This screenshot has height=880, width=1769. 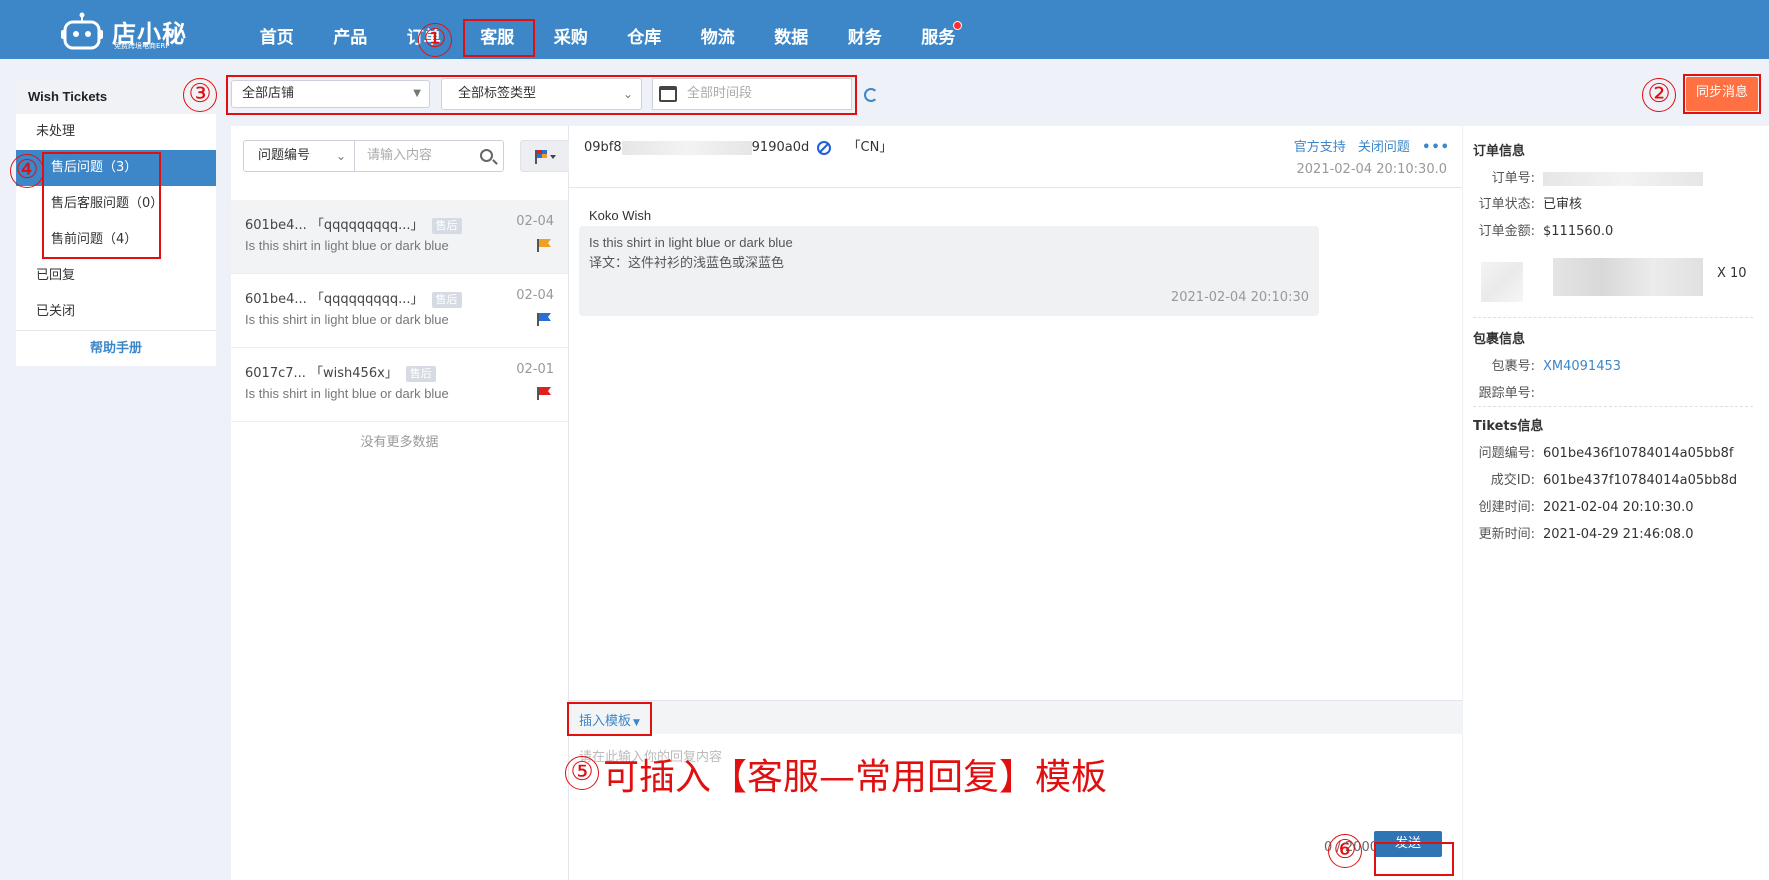 What do you see at coordinates (1371, 169) in the screenshot?
I see `conversation-time: 2021-02-04 20:10:30.0` at bounding box center [1371, 169].